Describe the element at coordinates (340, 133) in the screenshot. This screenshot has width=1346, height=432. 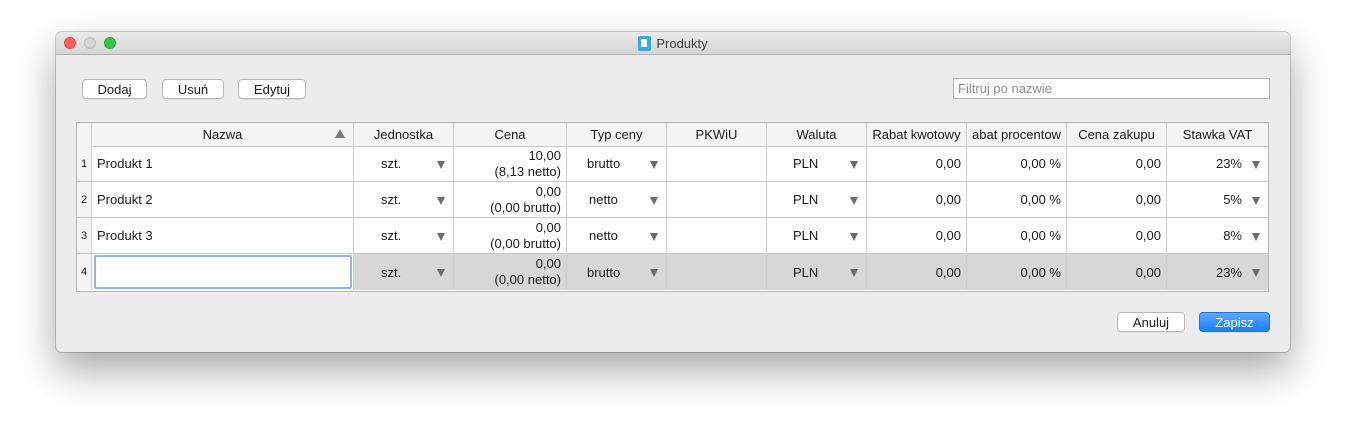
I see `sort-ascending-icon` at that location.